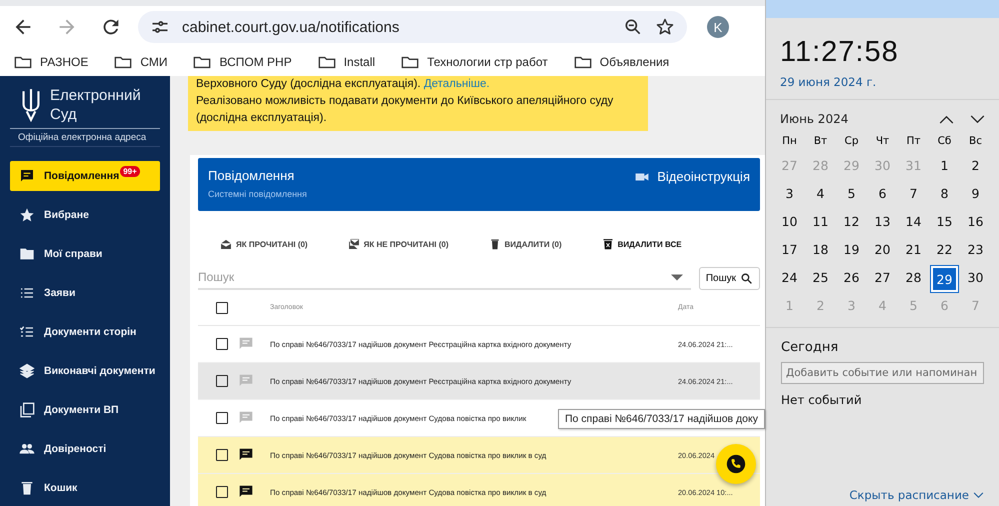 This screenshot has height=506, width=999. Describe the element at coordinates (474, 62) in the screenshot. I see `bookmark-folder: Технологии стр работ` at that location.